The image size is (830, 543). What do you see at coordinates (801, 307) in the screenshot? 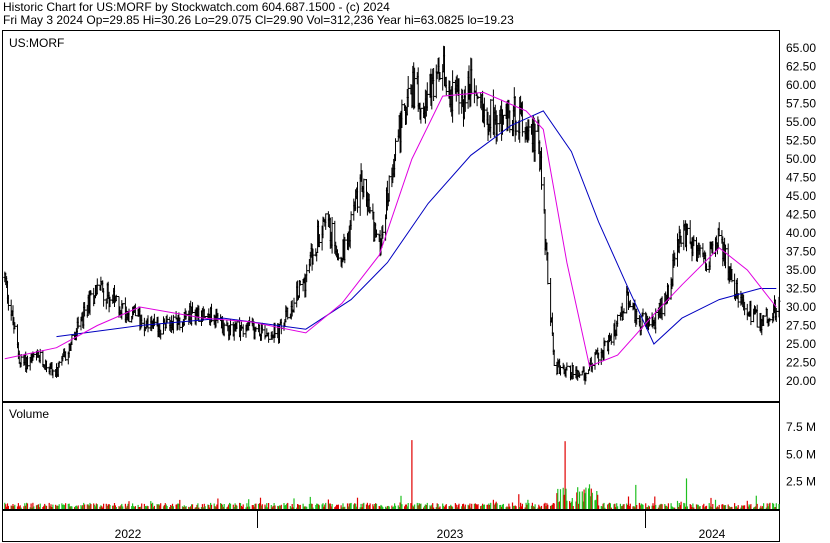
I see `price-tick-label: 30.00` at bounding box center [801, 307].